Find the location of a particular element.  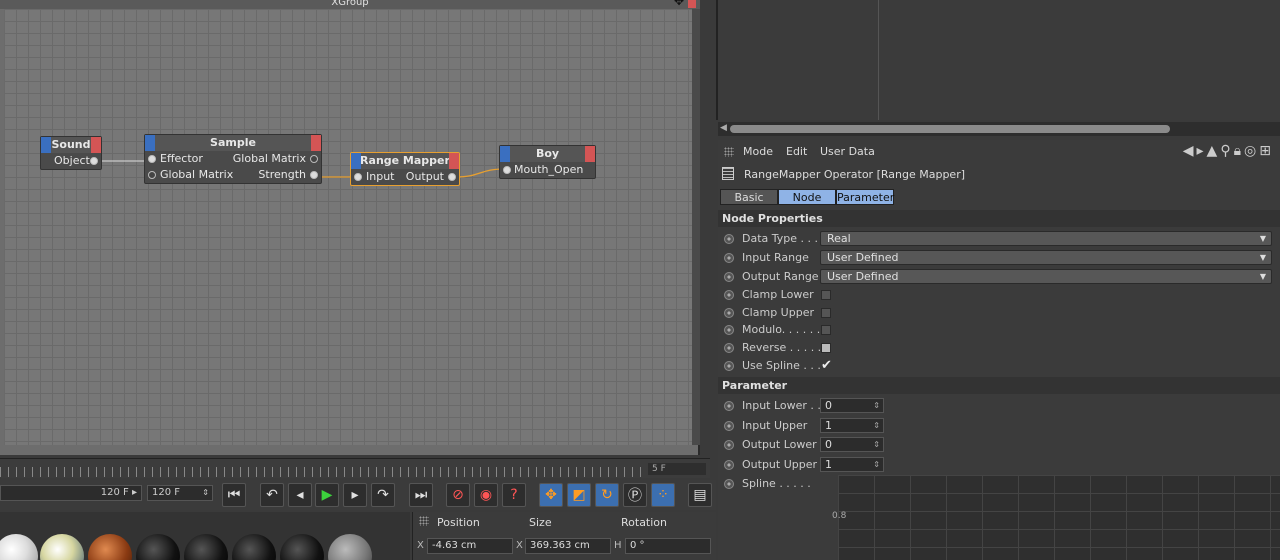

use-spline-checkbox: ✔ is located at coordinates (826, 365).